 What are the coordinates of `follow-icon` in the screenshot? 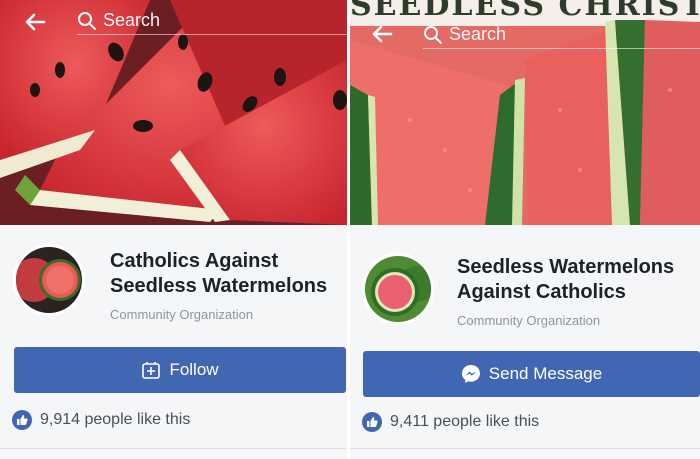 It's located at (151, 370).